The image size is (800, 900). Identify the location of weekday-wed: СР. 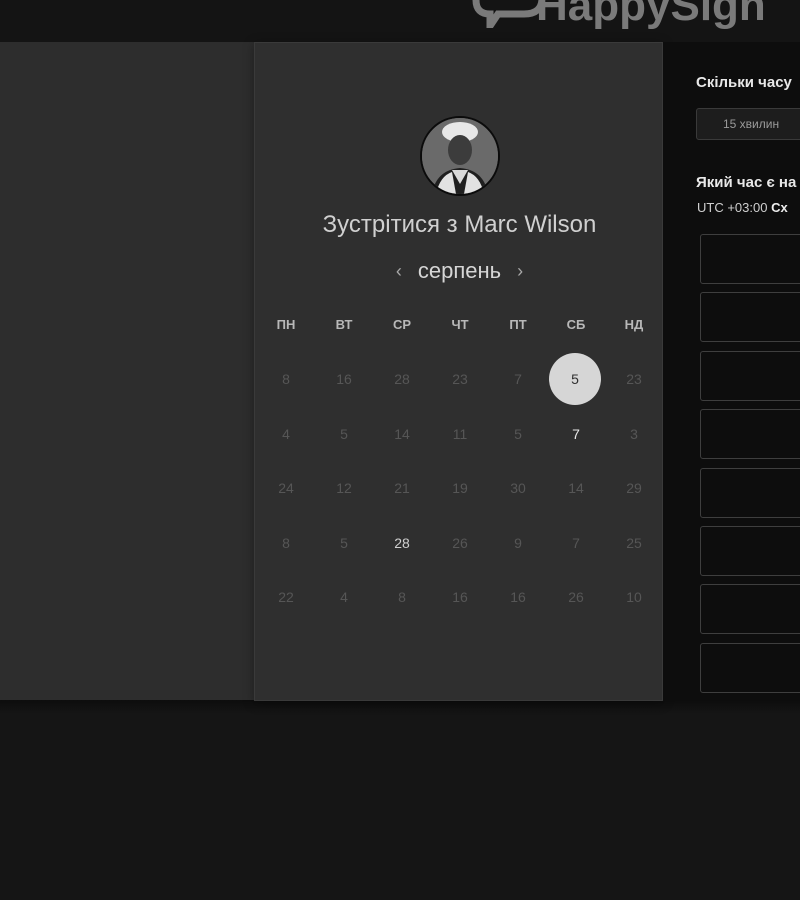
(402, 324).